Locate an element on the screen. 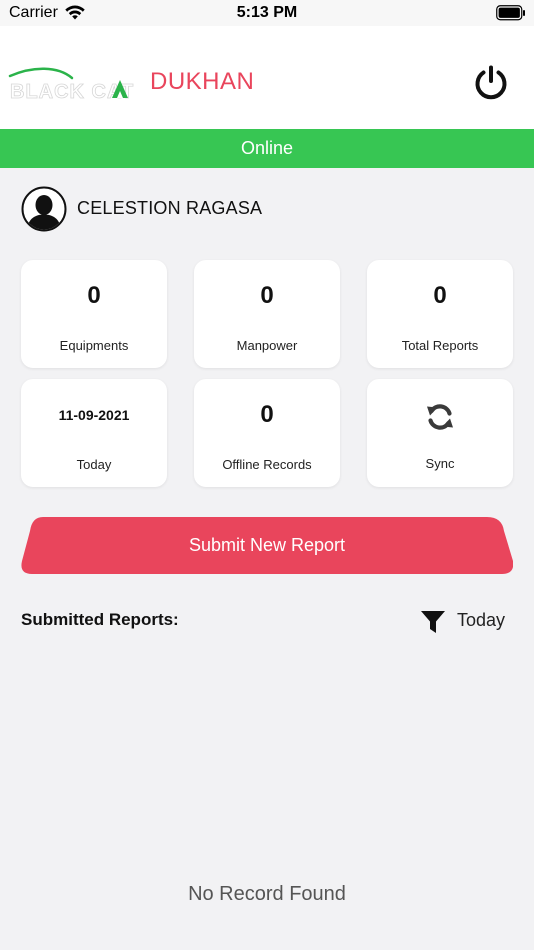  site-title: DUKHAN is located at coordinates (202, 81).